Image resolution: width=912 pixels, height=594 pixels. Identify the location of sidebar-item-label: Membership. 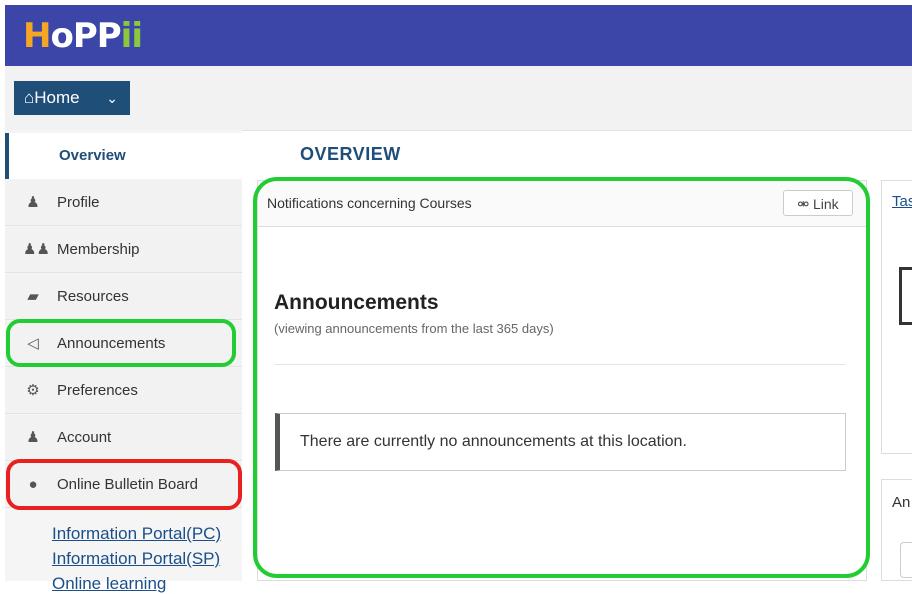
(98, 249).